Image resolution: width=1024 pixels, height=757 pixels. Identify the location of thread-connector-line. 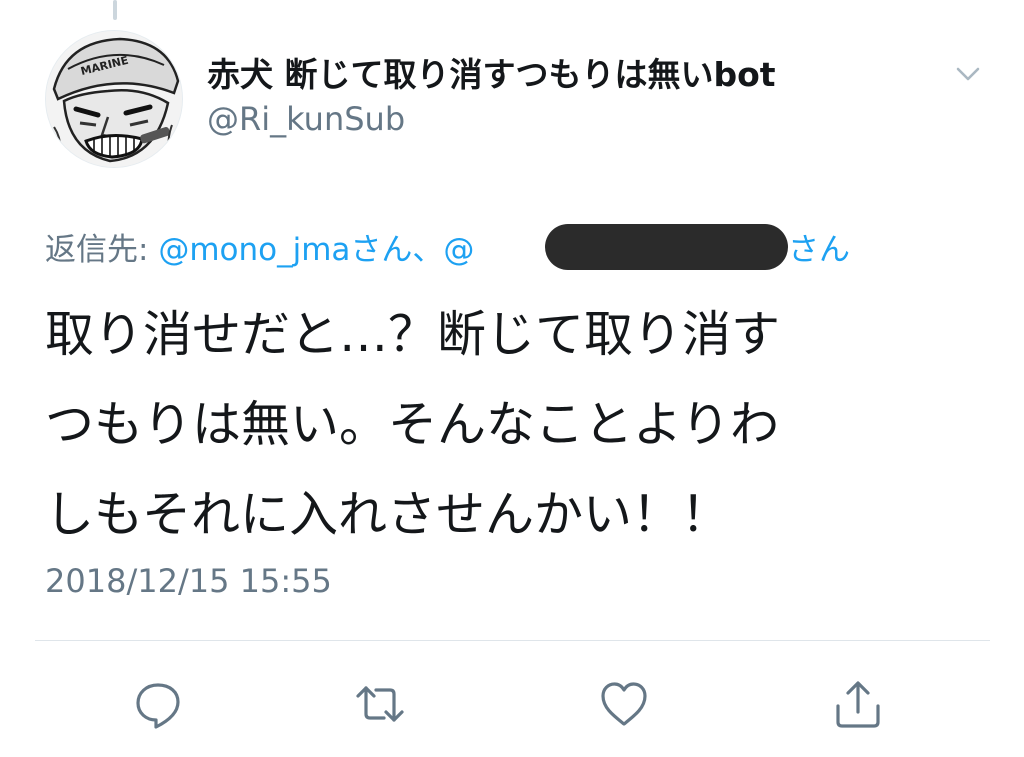
(115, 10).